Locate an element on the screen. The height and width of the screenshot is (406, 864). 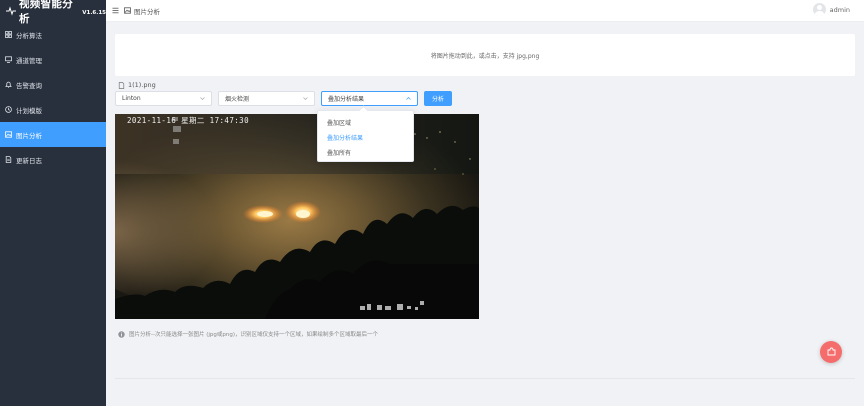
file-icon is located at coordinates (121, 85).